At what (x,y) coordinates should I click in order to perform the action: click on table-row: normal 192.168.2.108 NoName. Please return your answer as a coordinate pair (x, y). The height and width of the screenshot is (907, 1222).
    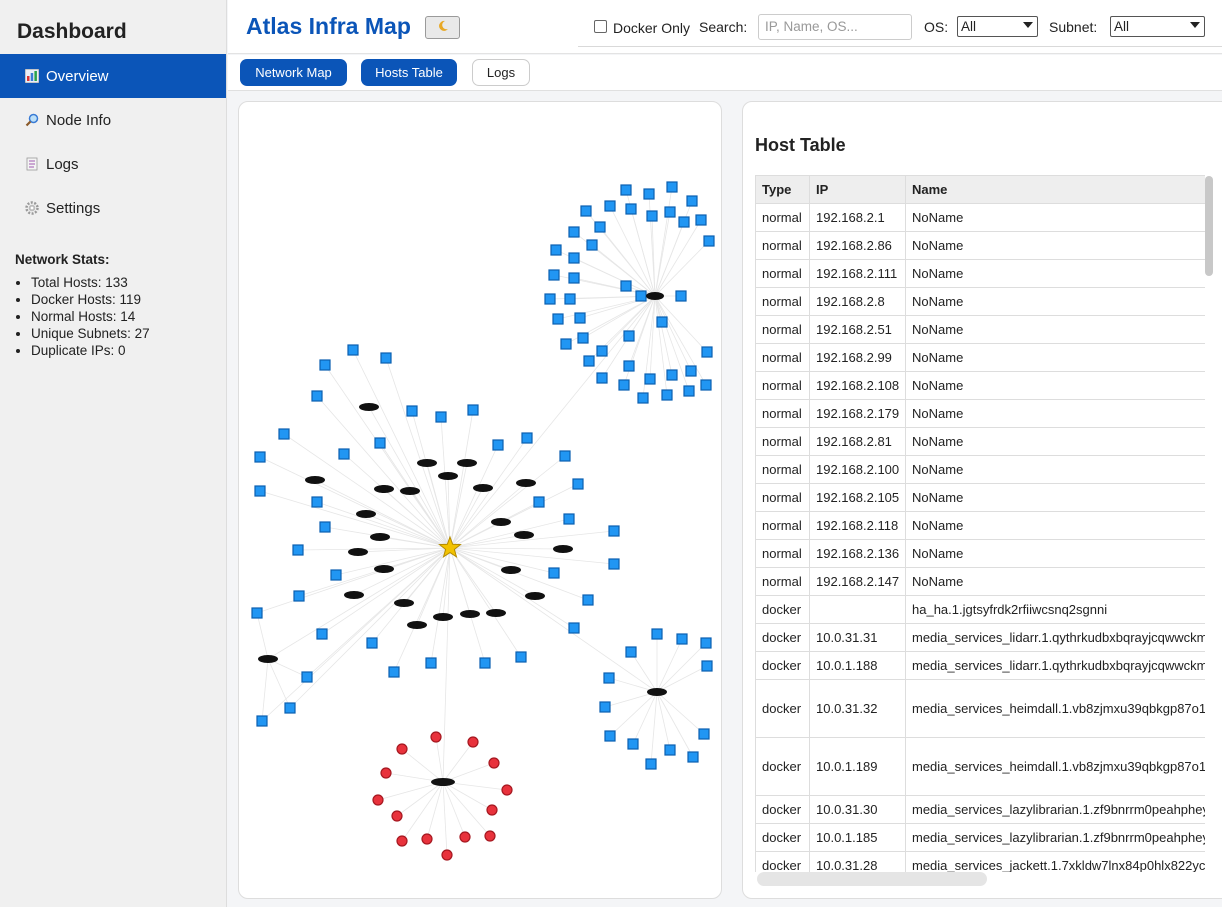
    Looking at the image, I should click on (980, 385).